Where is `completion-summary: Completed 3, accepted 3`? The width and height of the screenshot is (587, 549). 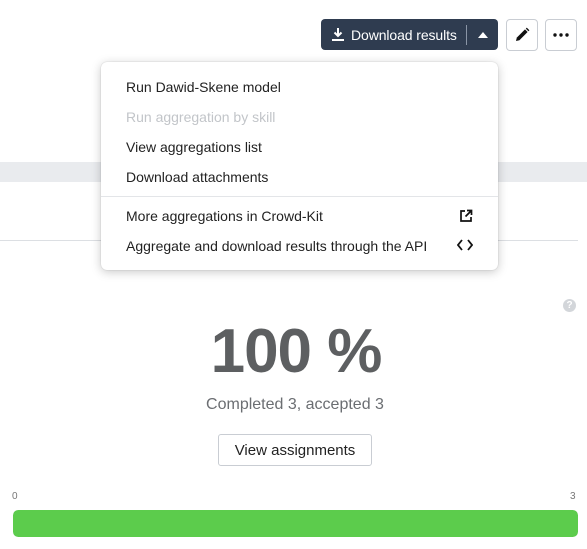
completion-summary: Completed 3, accepted 3 is located at coordinates (295, 404).